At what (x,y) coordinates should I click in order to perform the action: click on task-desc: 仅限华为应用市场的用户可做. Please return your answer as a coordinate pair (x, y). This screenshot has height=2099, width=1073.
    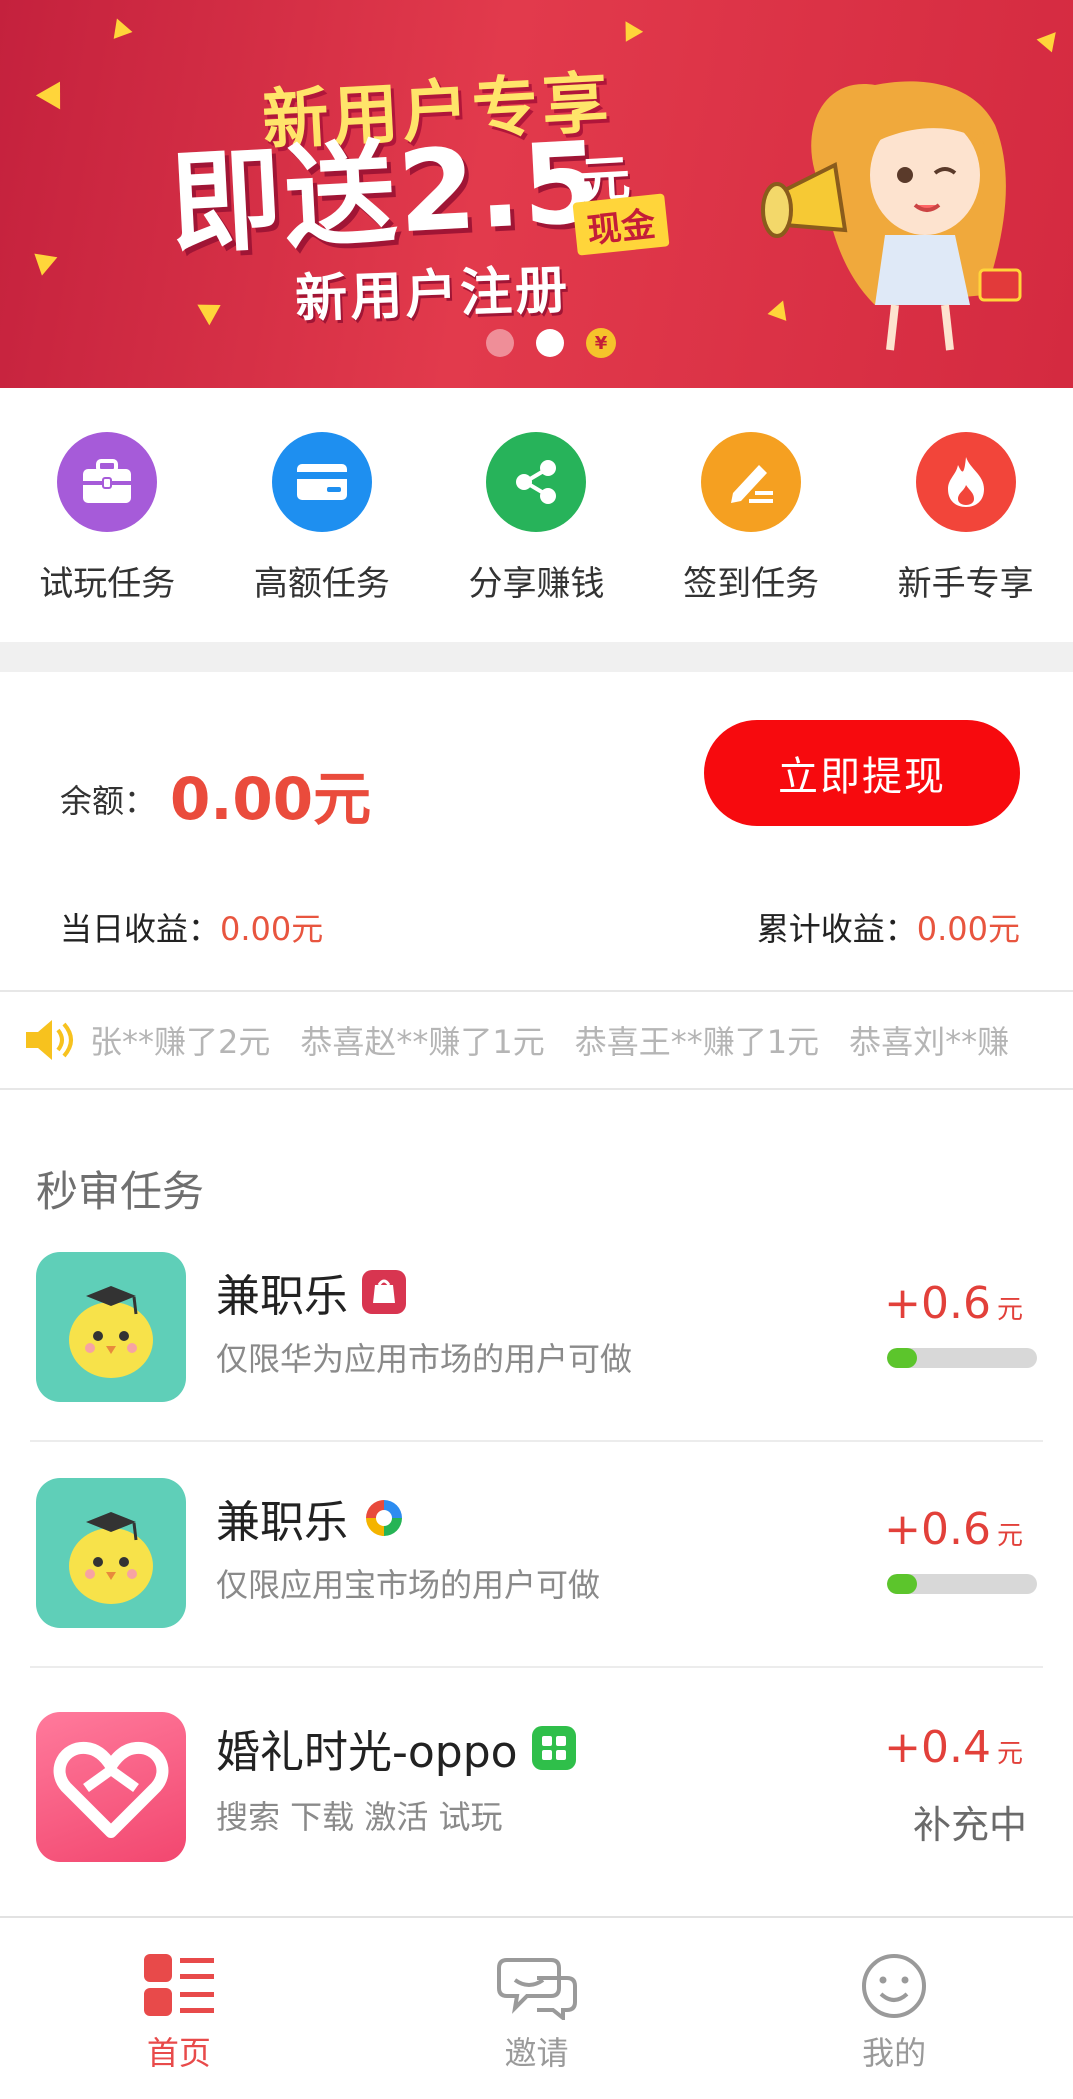
    Looking at the image, I should click on (424, 1359).